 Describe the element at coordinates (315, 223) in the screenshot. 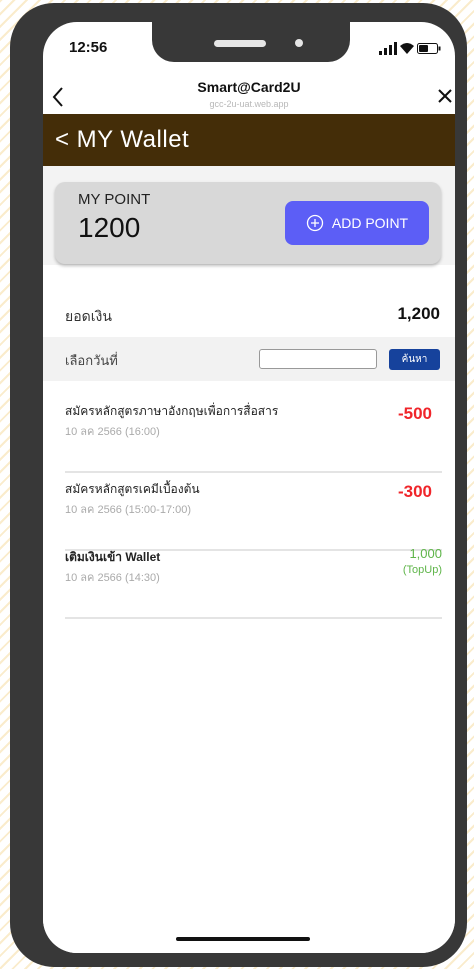

I see `plus-circle-icon` at that location.